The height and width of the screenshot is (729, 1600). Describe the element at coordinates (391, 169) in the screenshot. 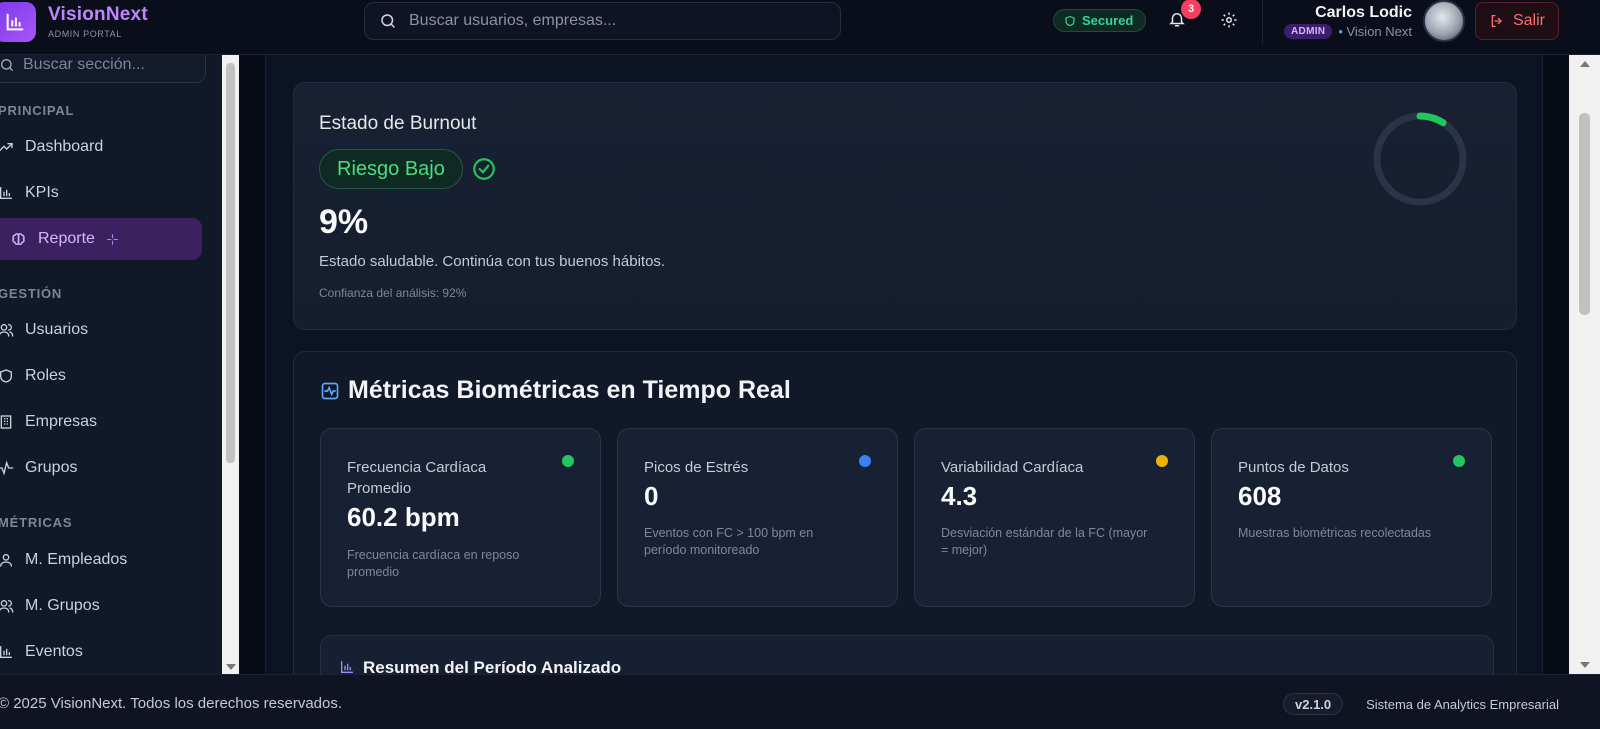

I see `risk-badge: Riesgo Bajo` at that location.